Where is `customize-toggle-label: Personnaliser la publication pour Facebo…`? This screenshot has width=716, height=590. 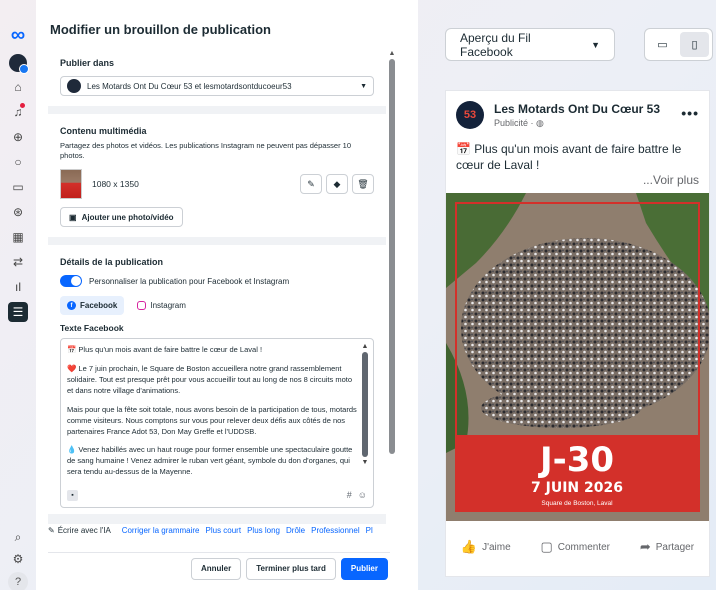 customize-toggle-label: Personnaliser la publication pour Facebo… is located at coordinates (189, 281).